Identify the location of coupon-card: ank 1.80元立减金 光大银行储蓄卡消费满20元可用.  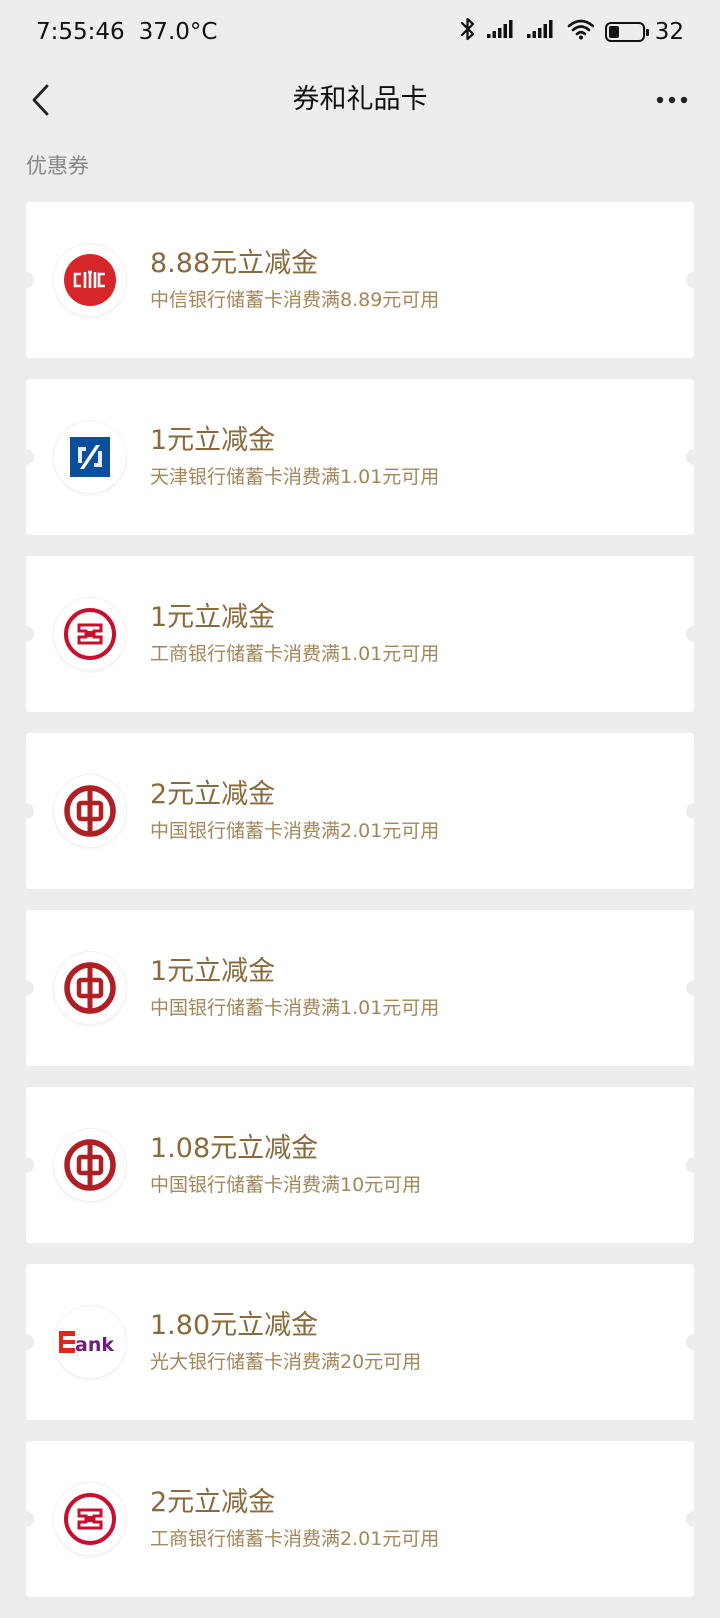
(360, 1342).